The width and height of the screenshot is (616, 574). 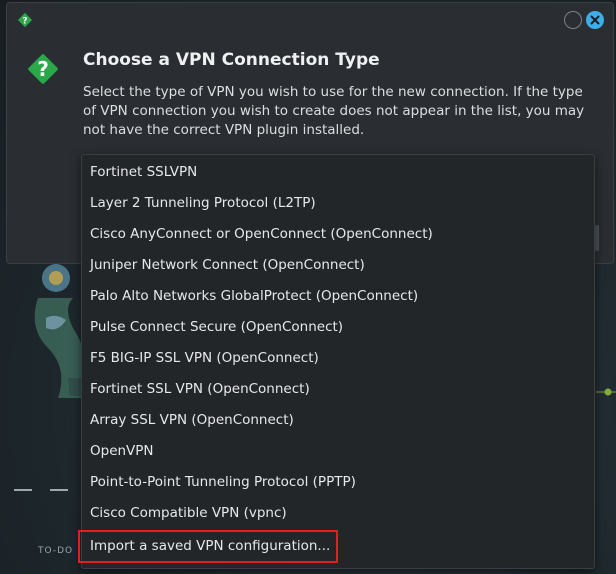 What do you see at coordinates (597, 238) in the screenshot?
I see `dialog-partial-control` at bounding box center [597, 238].